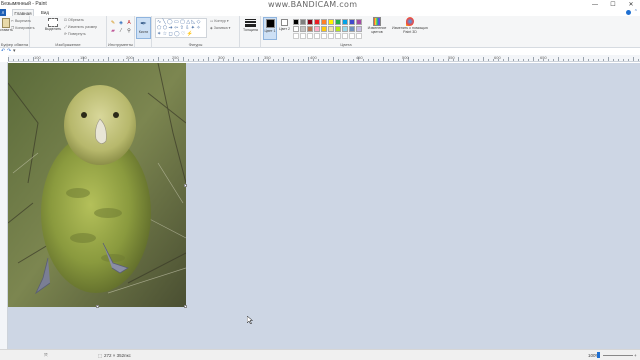 This screenshot has width=640, height=360. Describe the element at coordinates (324, 58) in the screenshot. I see `horizontal-ruler: 100 150 200 250 300 350 400 450 500 550 600 650` at that location.